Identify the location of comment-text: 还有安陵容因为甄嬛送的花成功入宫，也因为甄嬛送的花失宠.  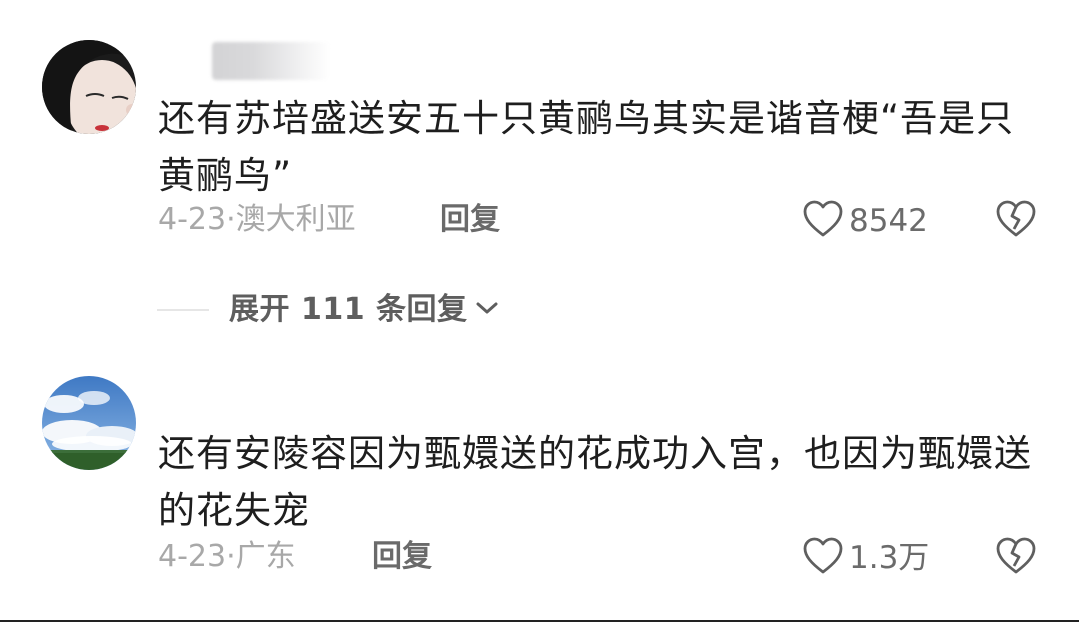
(595, 482).